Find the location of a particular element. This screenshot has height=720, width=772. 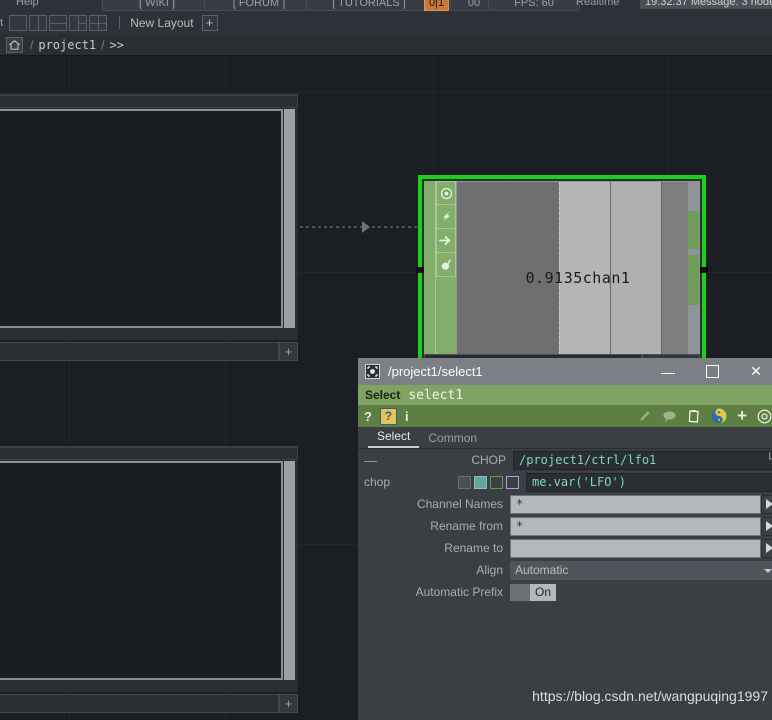

home-glyph is located at coordinates (14, 44).